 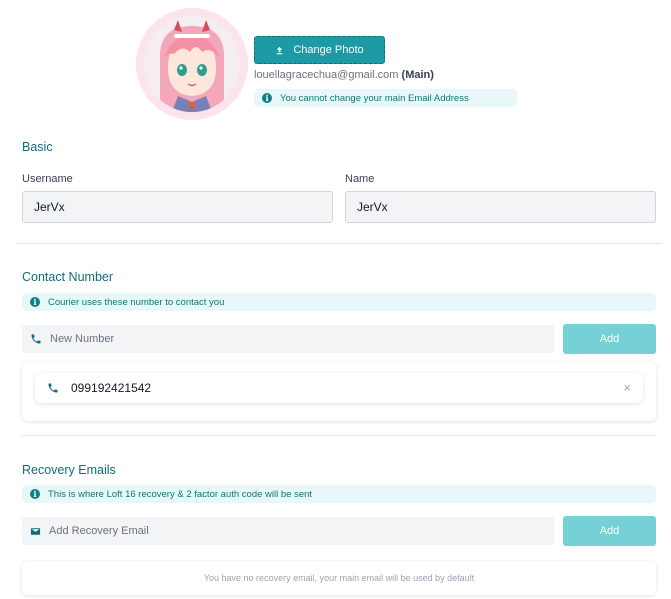 What do you see at coordinates (82, 339) in the screenshot?
I see `new-number-placeholder: New Number` at bounding box center [82, 339].